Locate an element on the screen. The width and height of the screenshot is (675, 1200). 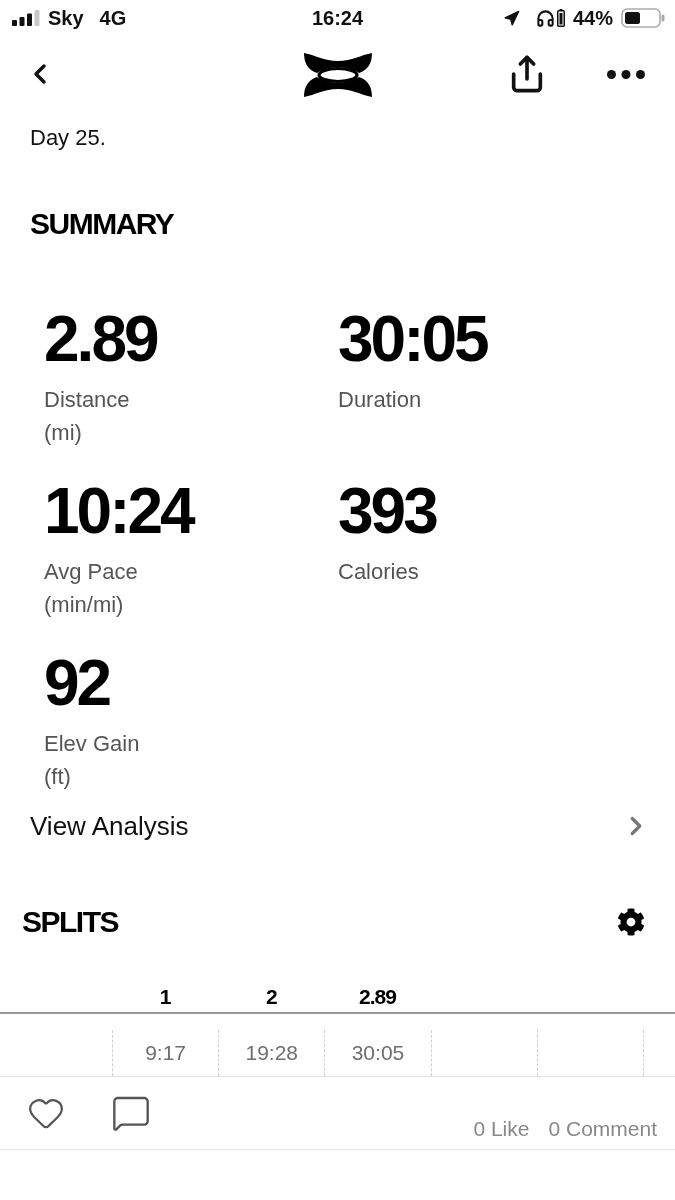
section-title: SUMMARY is located at coordinates (102, 224).